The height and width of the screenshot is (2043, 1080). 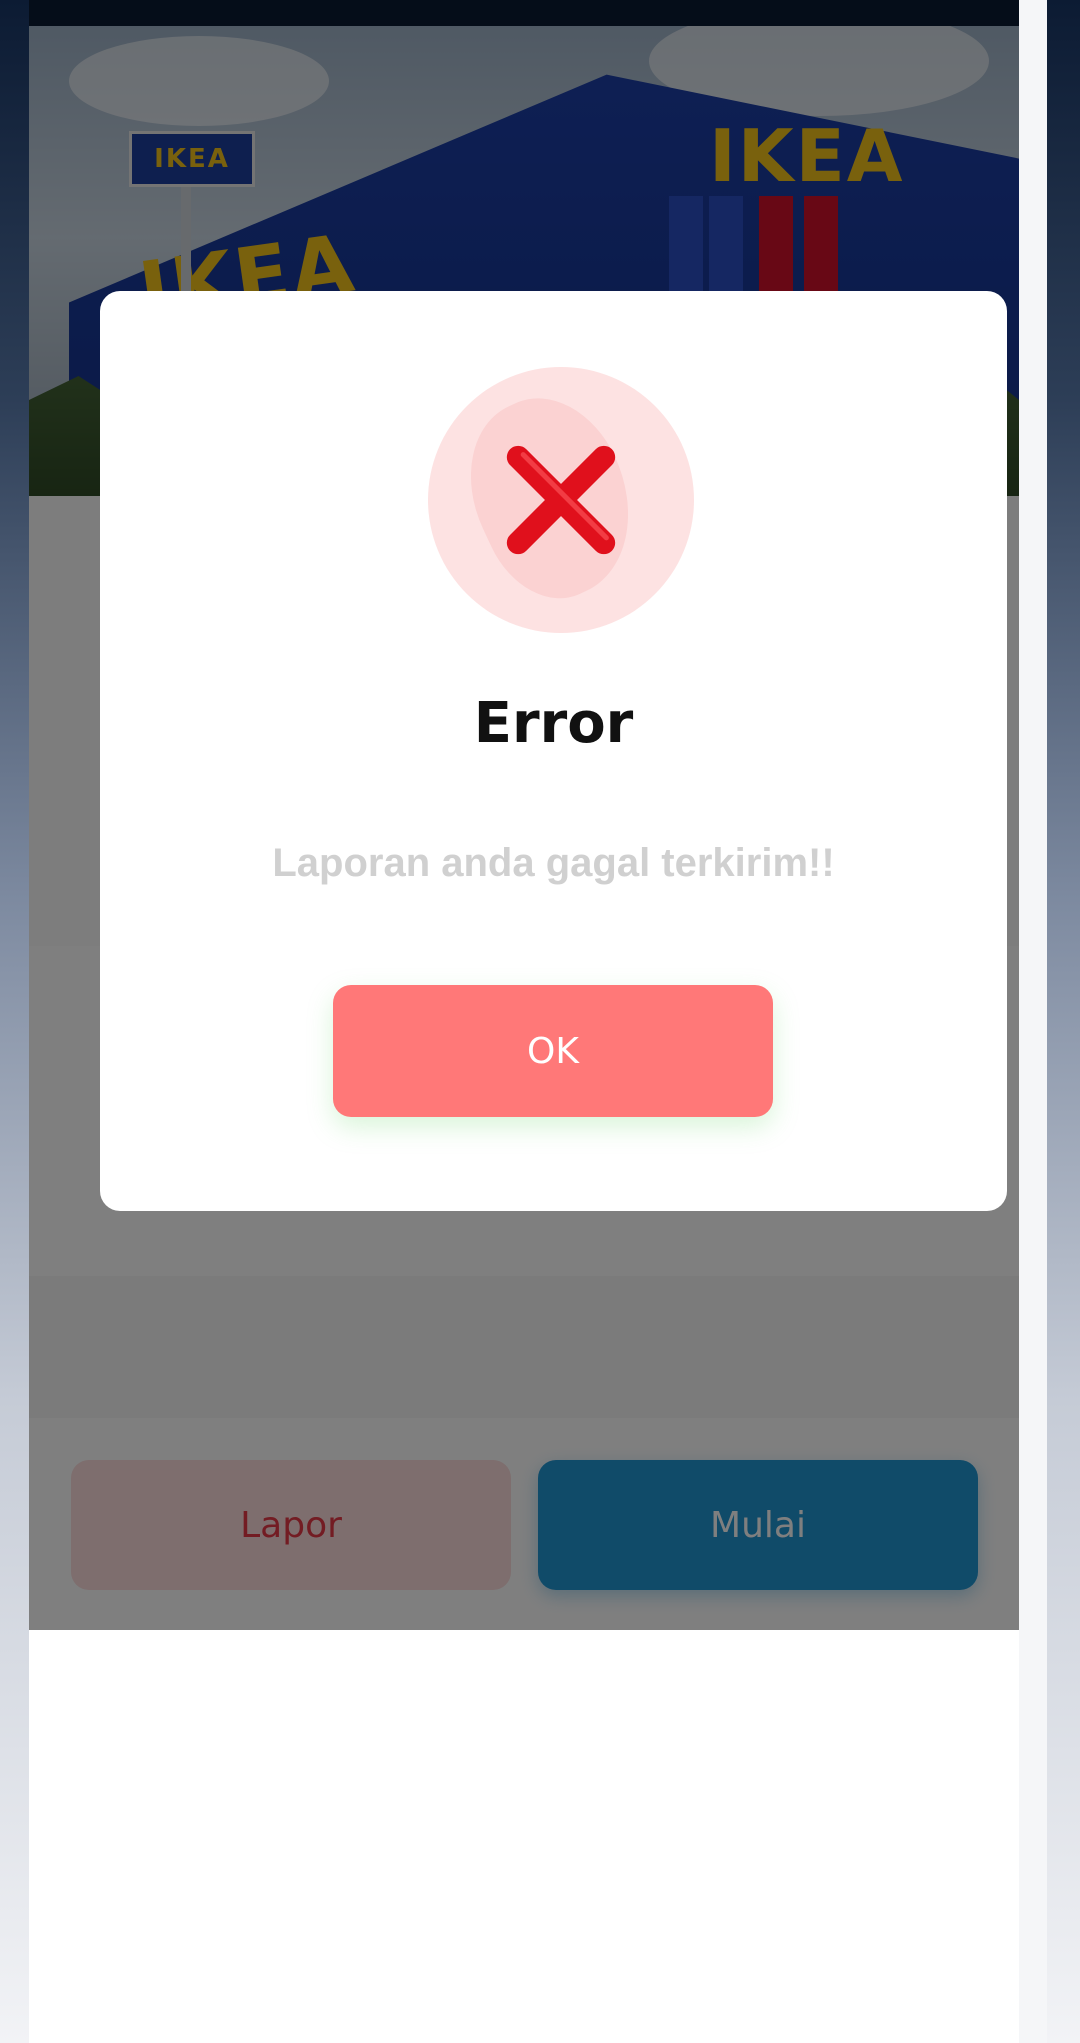 What do you see at coordinates (553, 723) in the screenshot?
I see `dialog-title: Error` at bounding box center [553, 723].